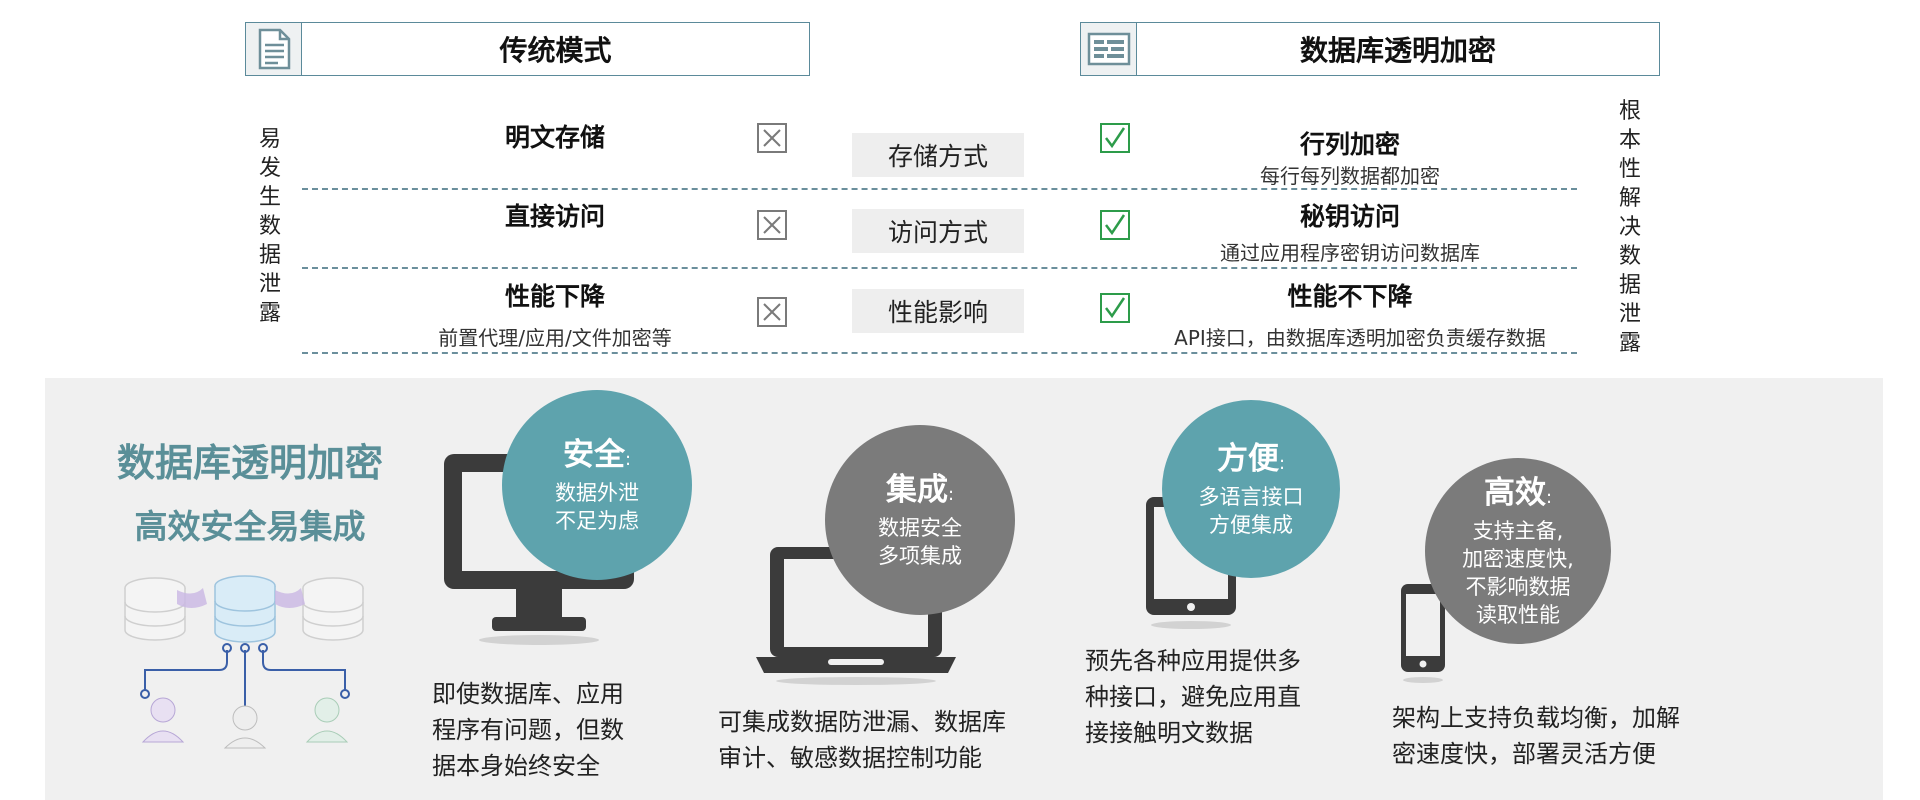 This screenshot has height=800, width=1920. Describe the element at coordinates (1518, 558) in the screenshot. I see `feature-efficiency-line: 加密速度快,` at that location.